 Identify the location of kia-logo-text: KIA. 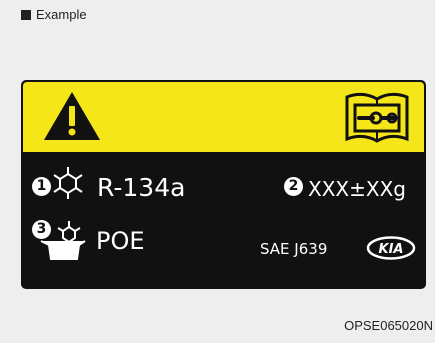
(391, 249).